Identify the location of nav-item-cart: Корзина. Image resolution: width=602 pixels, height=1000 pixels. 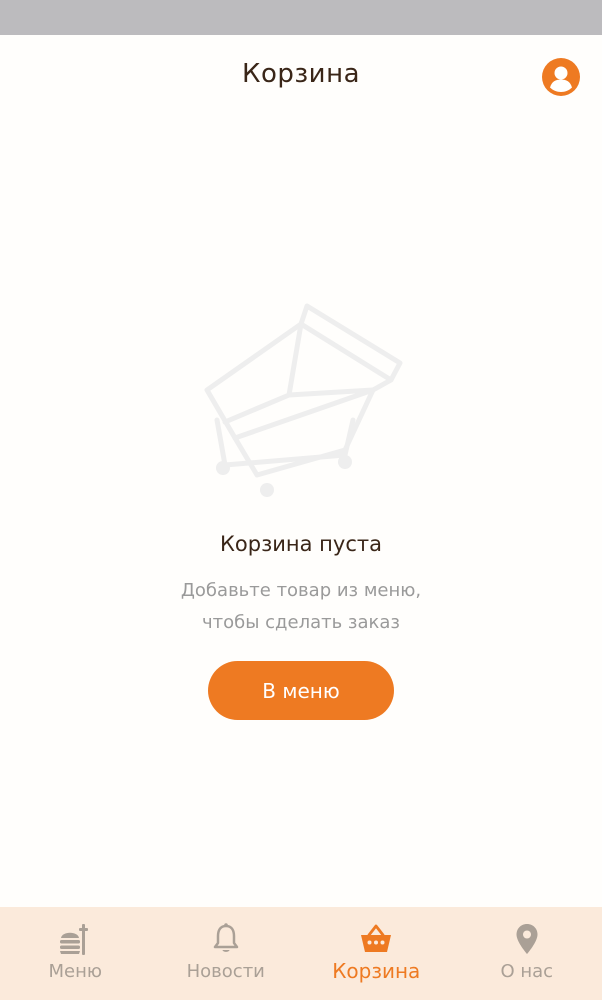
(376, 953).